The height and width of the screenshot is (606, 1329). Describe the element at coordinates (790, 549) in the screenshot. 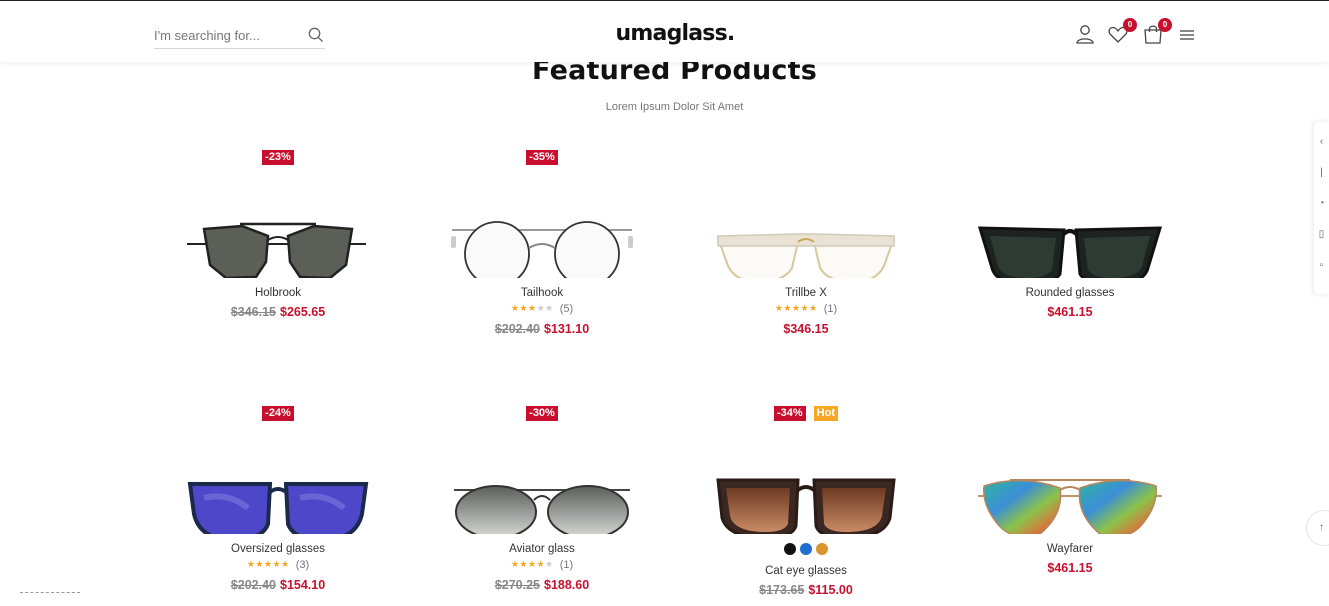

I see `swatch-black` at that location.